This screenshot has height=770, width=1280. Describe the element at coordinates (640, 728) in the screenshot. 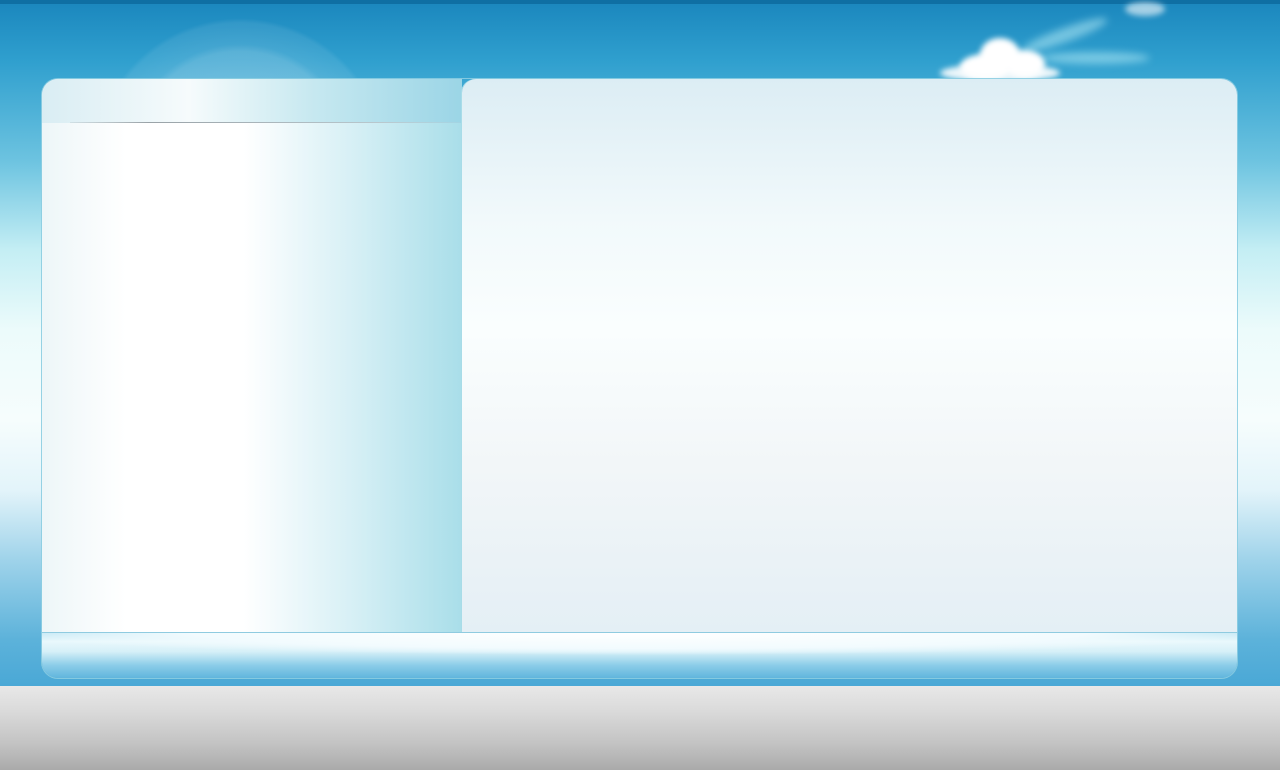

I see `floor-strip` at that location.